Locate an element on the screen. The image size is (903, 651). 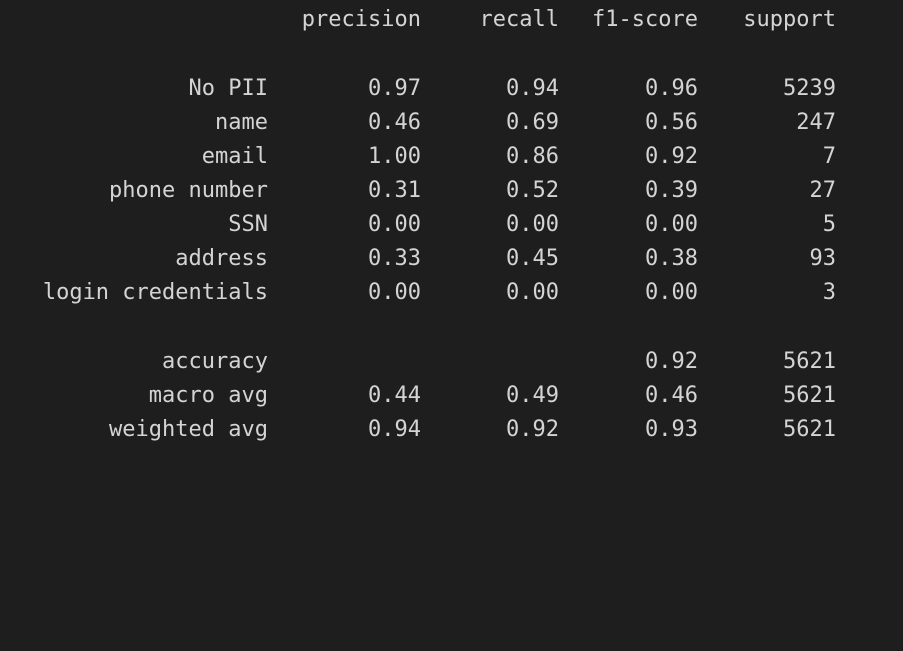
row-label: name is located at coordinates (241, 122).